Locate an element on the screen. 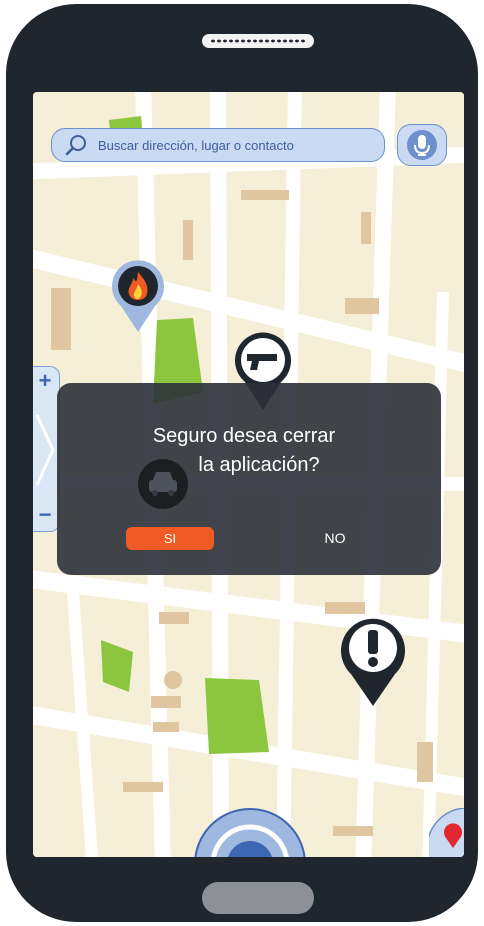 The height and width of the screenshot is (926, 484). zoom-controls: + − is located at coordinates (46, 449).